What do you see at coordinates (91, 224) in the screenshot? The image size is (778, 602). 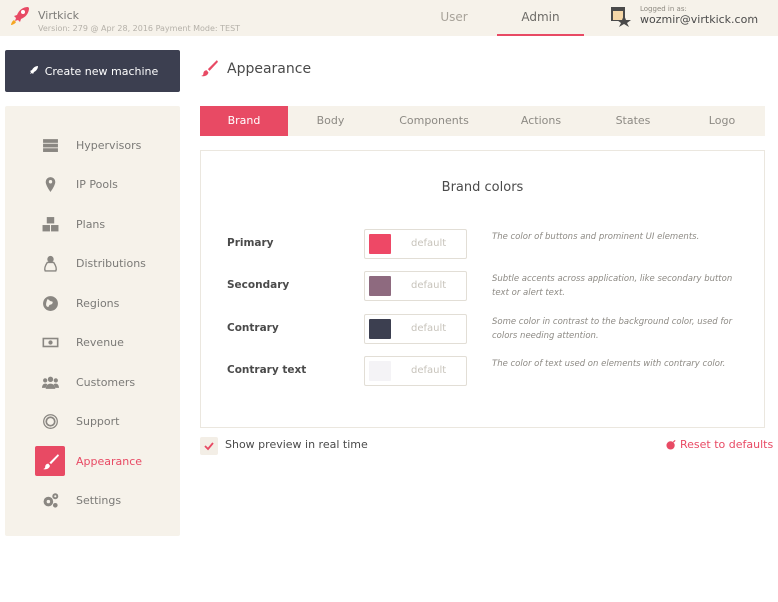 I see `sidebar-item-label: Plans` at bounding box center [91, 224].